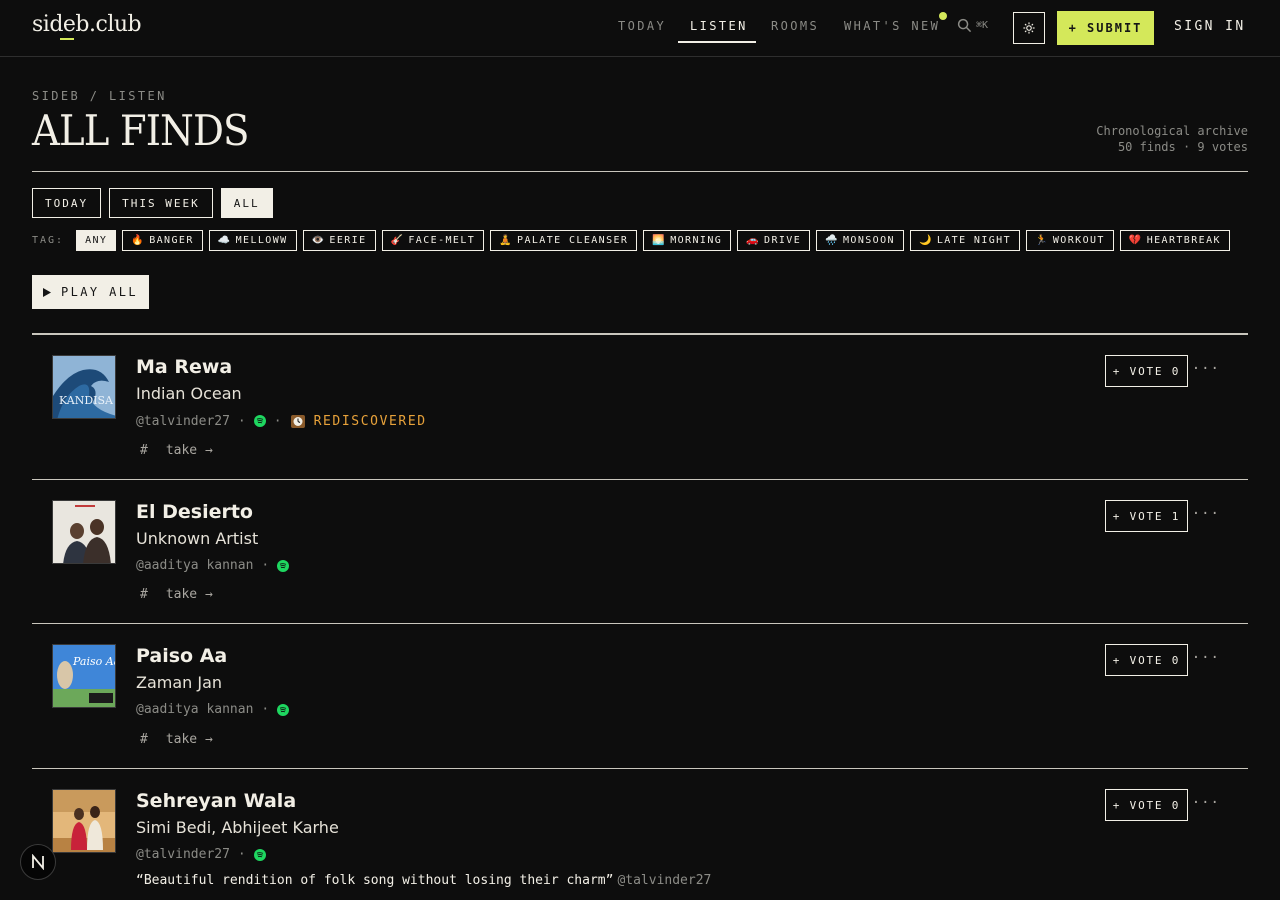 Image resolution: width=1280 pixels, height=900 pixels. What do you see at coordinates (99, 292) in the screenshot?
I see `play-all-label: PLAY ALL` at bounding box center [99, 292].